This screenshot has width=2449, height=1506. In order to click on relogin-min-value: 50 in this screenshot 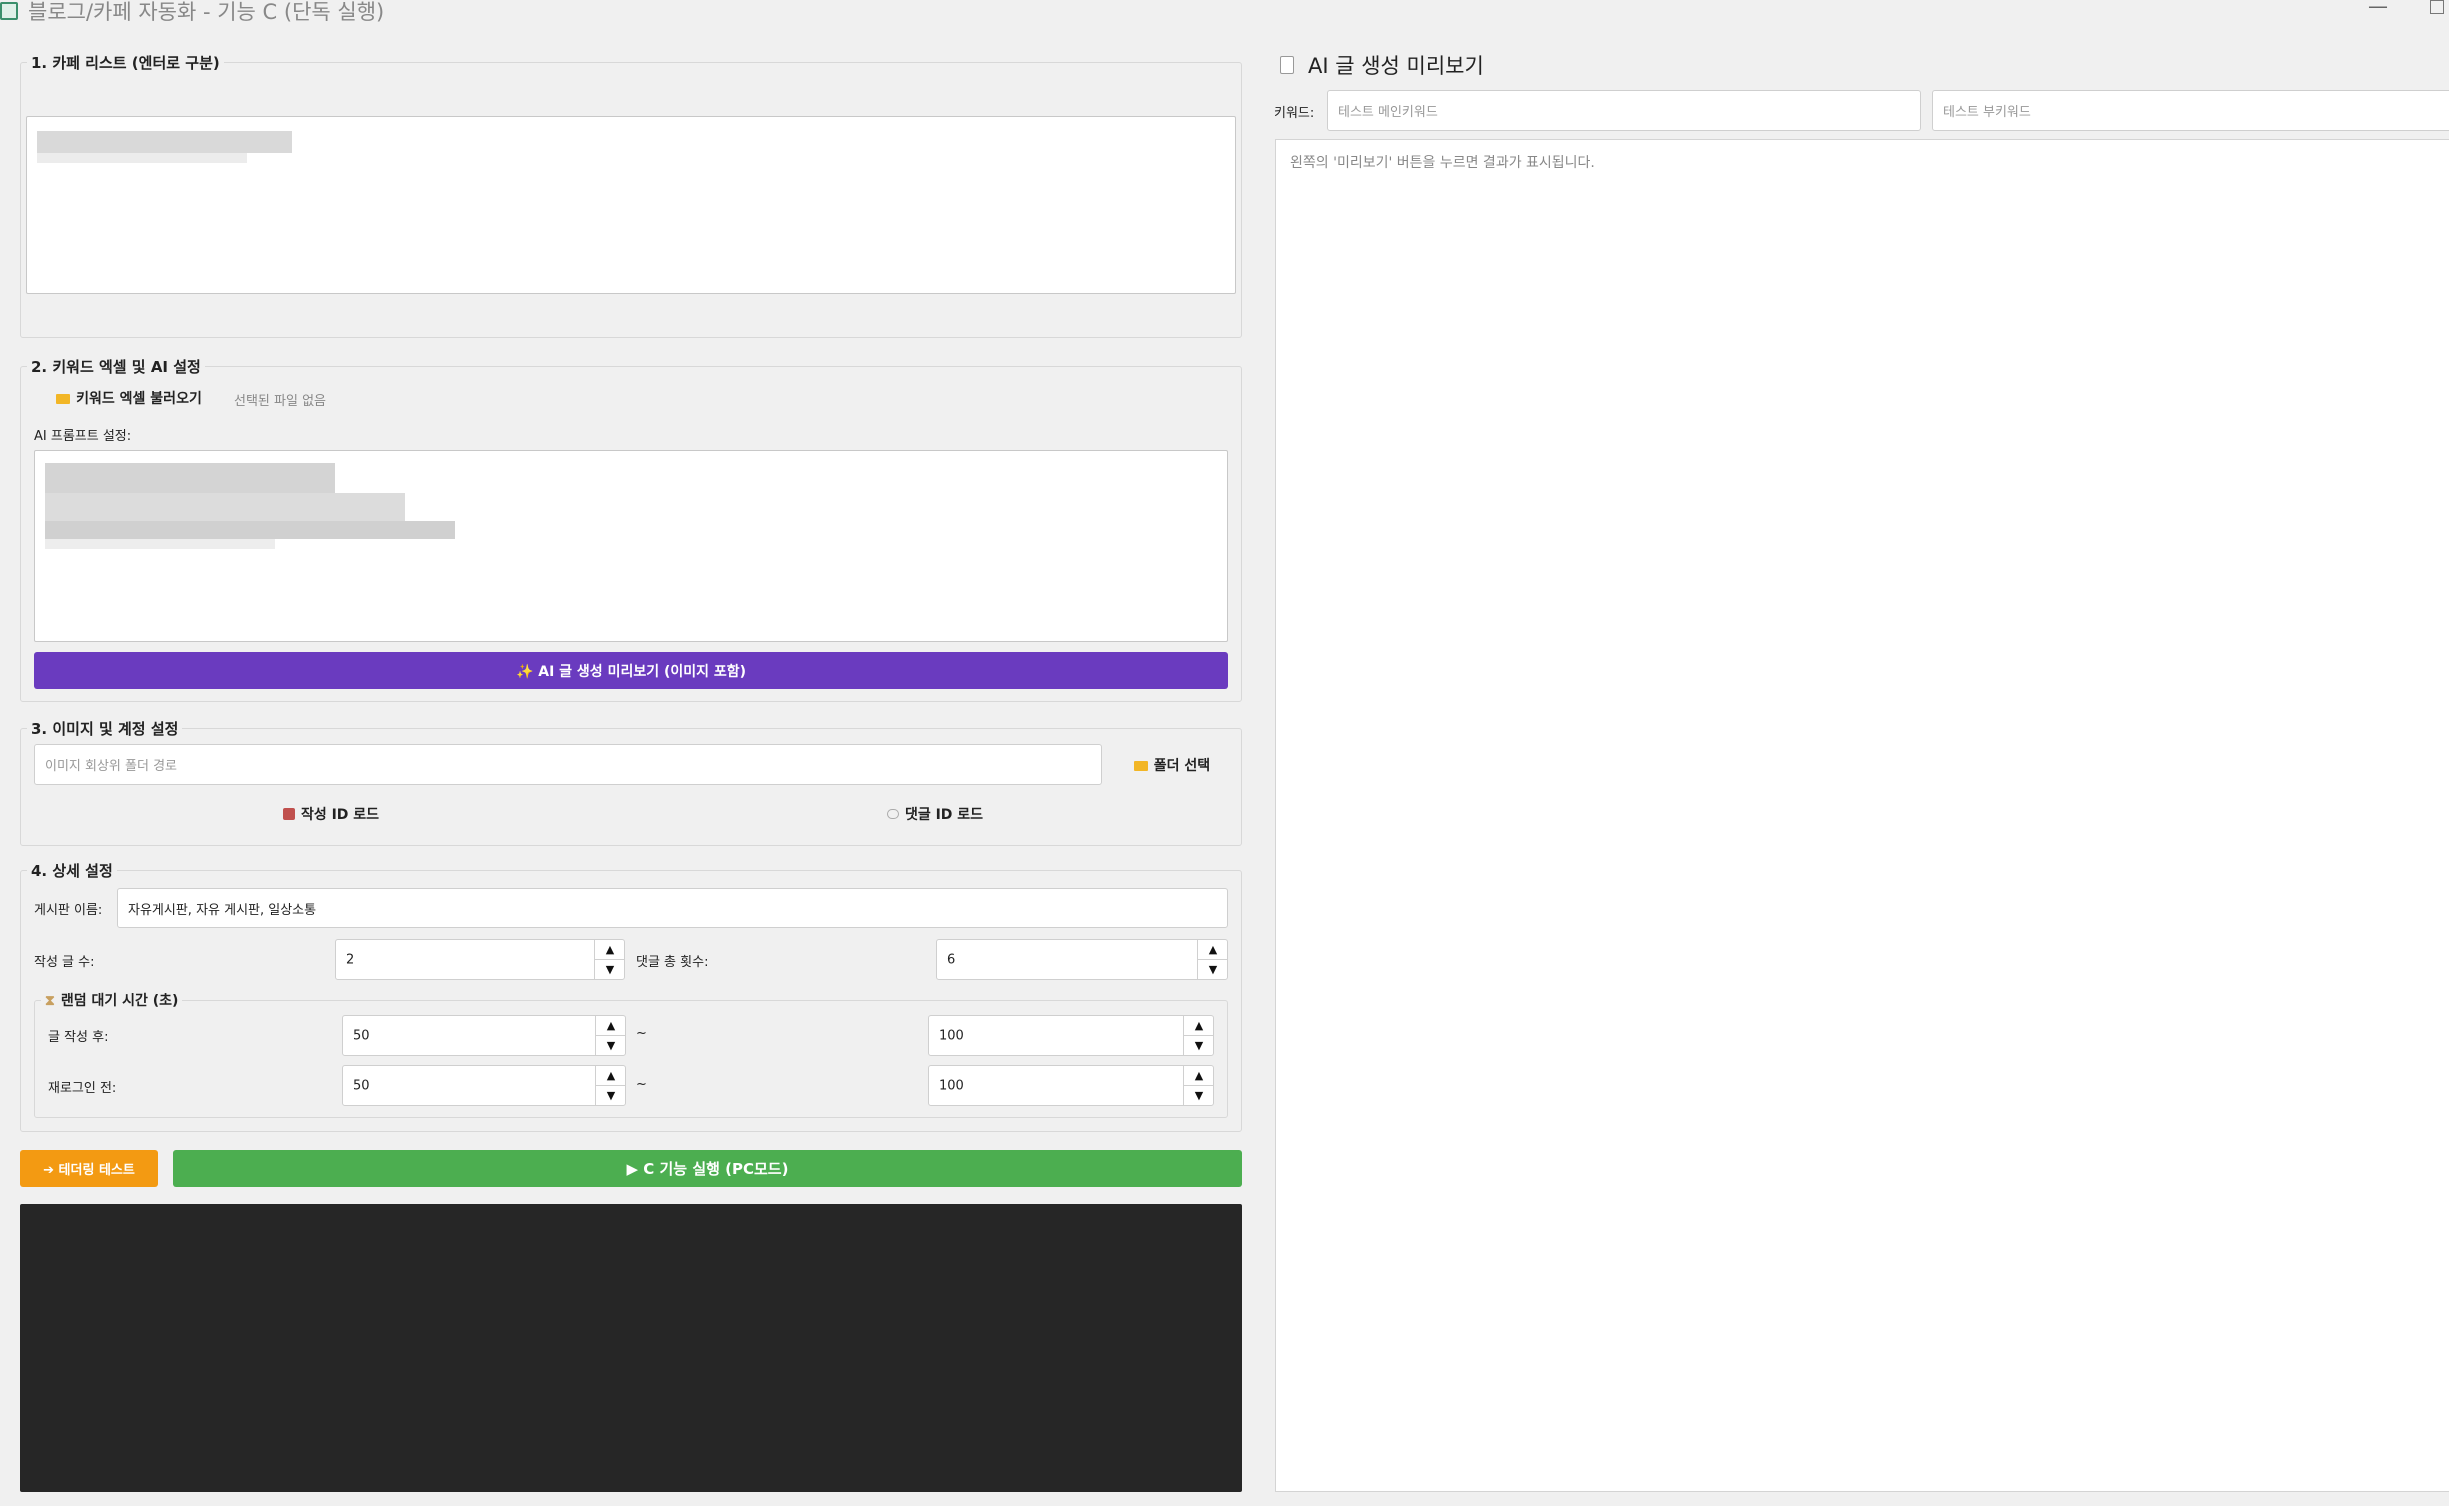, I will do `click(361, 1085)`.